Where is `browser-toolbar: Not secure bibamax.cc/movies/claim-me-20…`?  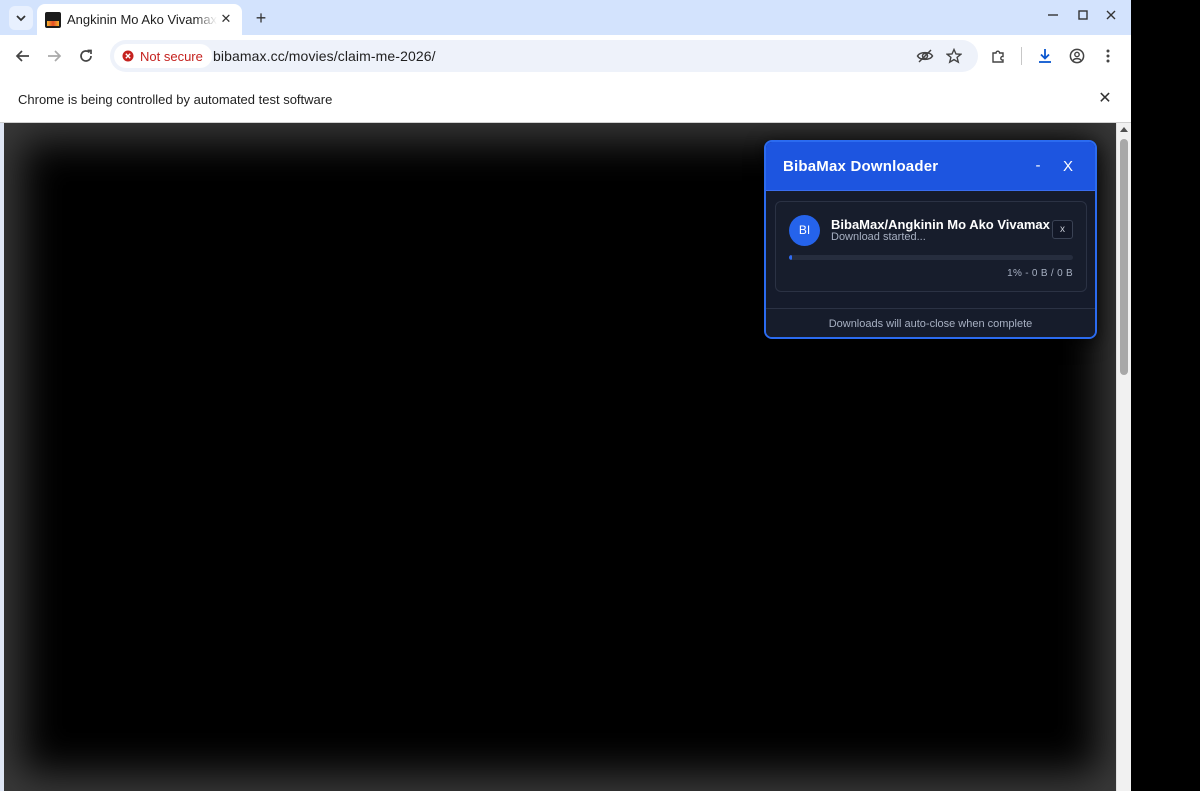
browser-toolbar: Not secure bibamax.cc/movies/claim-me-20… is located at coordinates (565, 56).